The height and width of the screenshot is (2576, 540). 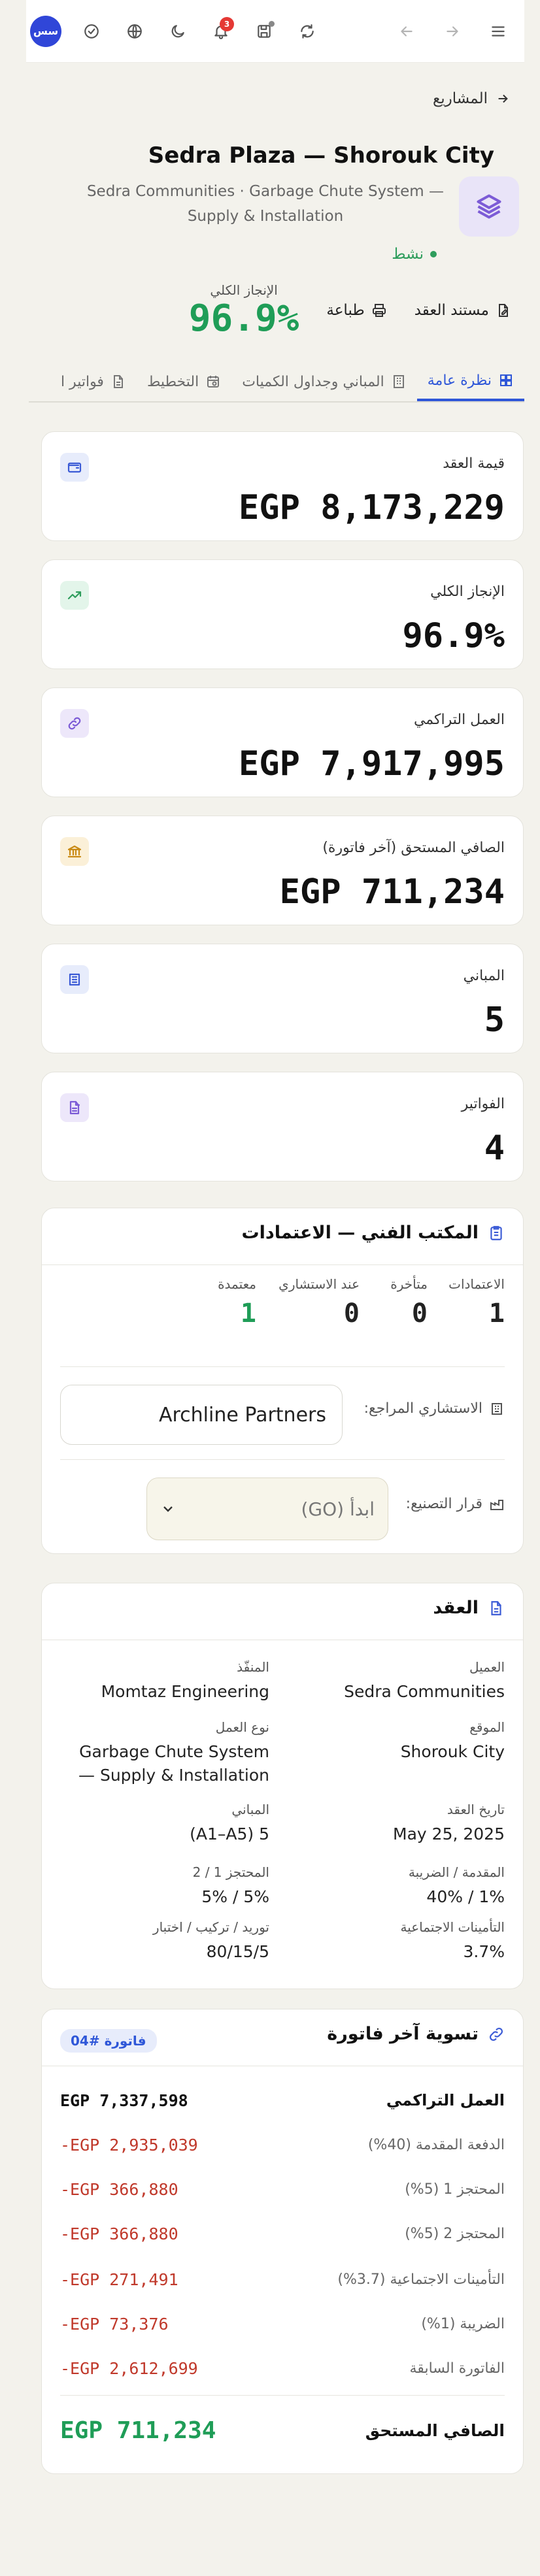 What do you see at coordinates (129, 2368) in the screenshot?
I see `invoice-row-value: -EGP 2,612,699` at bounding box center [129, 2368].